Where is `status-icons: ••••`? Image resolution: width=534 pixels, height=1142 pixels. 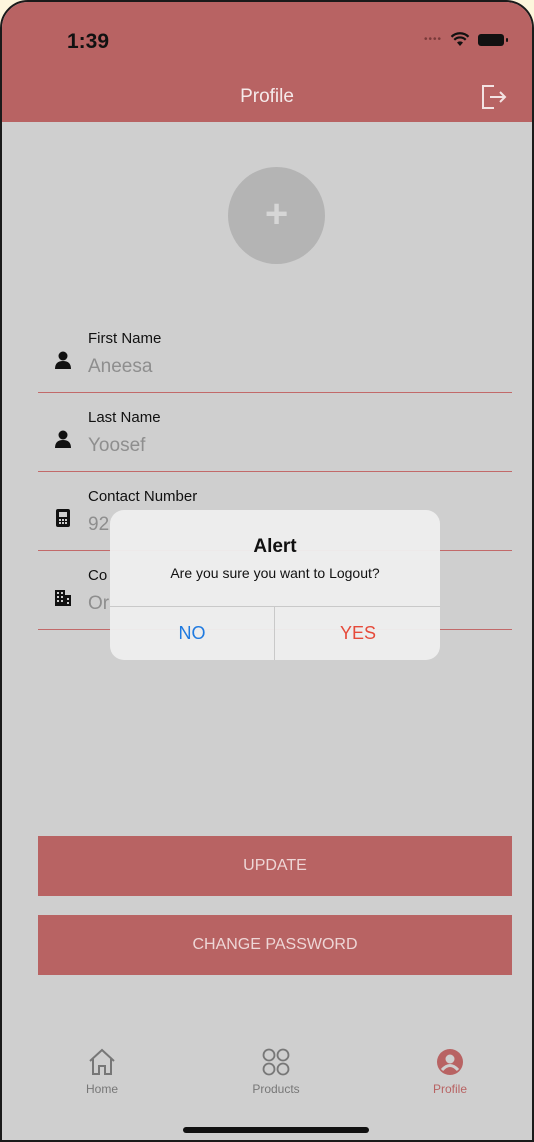
status-icons: •••• is located at coordinates (465, 39).